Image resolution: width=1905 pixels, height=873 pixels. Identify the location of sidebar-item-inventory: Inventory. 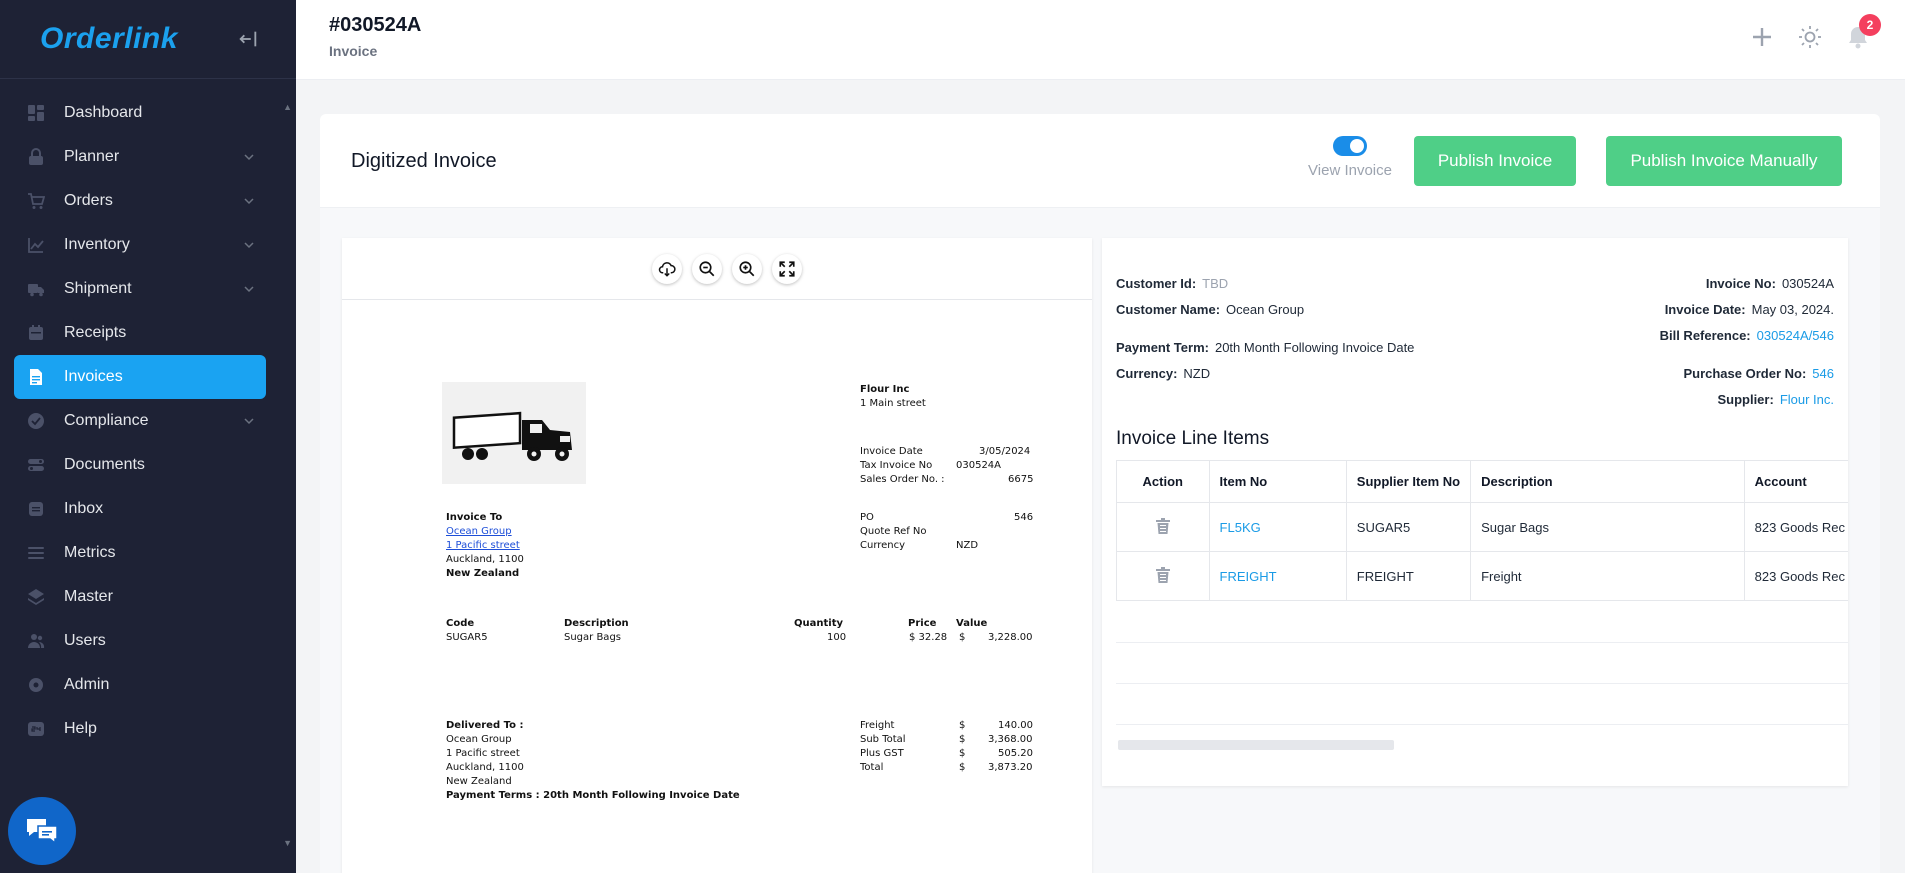
(140, 245).